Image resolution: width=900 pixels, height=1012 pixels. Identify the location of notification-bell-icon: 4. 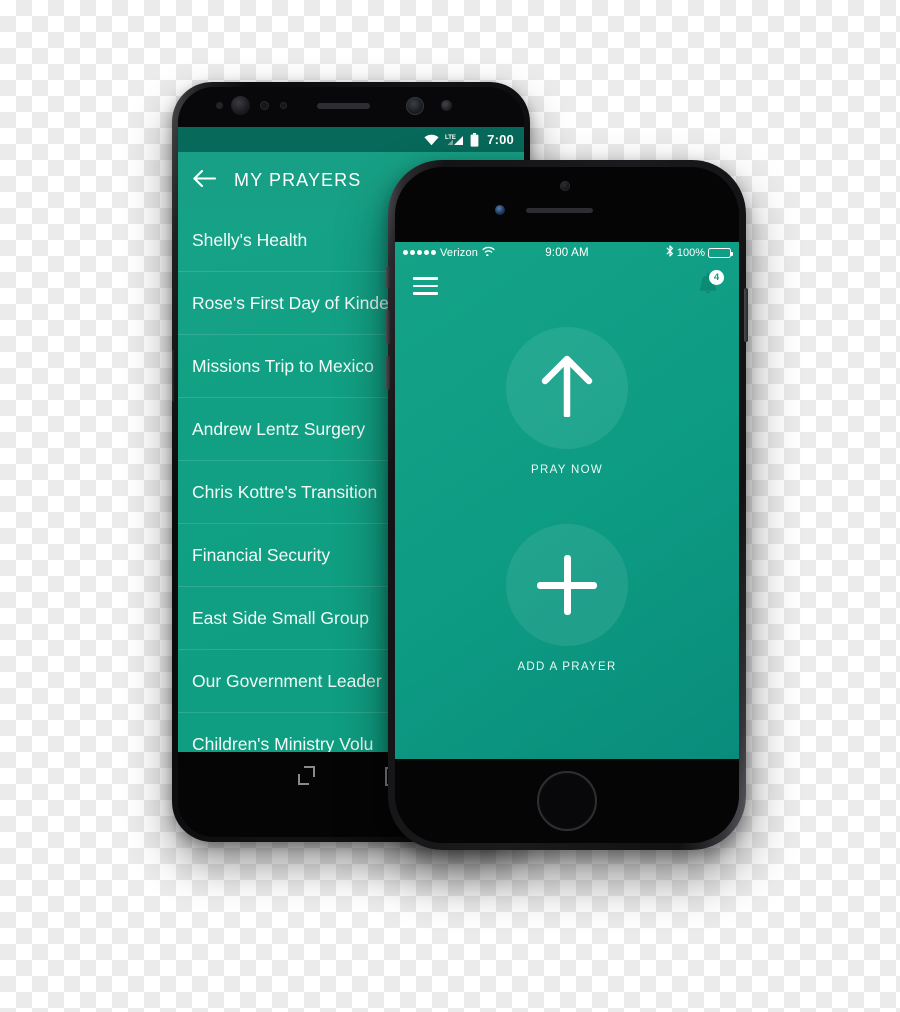
(709, 285).